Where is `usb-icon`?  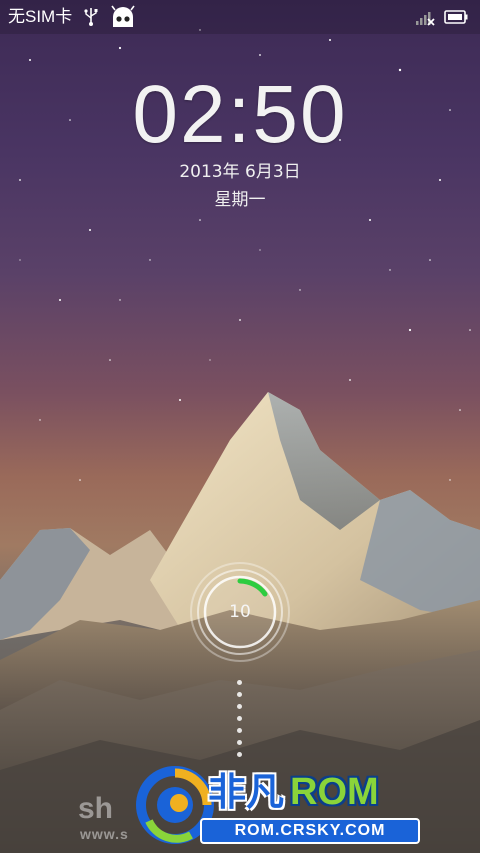
usb-icon is located at coordinates (91, 17).